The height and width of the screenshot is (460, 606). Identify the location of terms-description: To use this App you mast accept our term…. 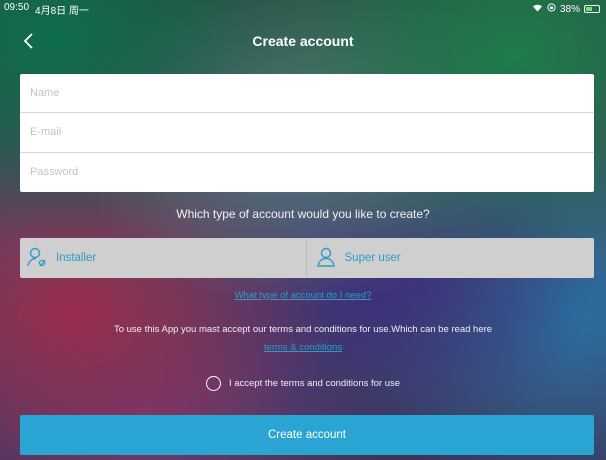
(303, 329).